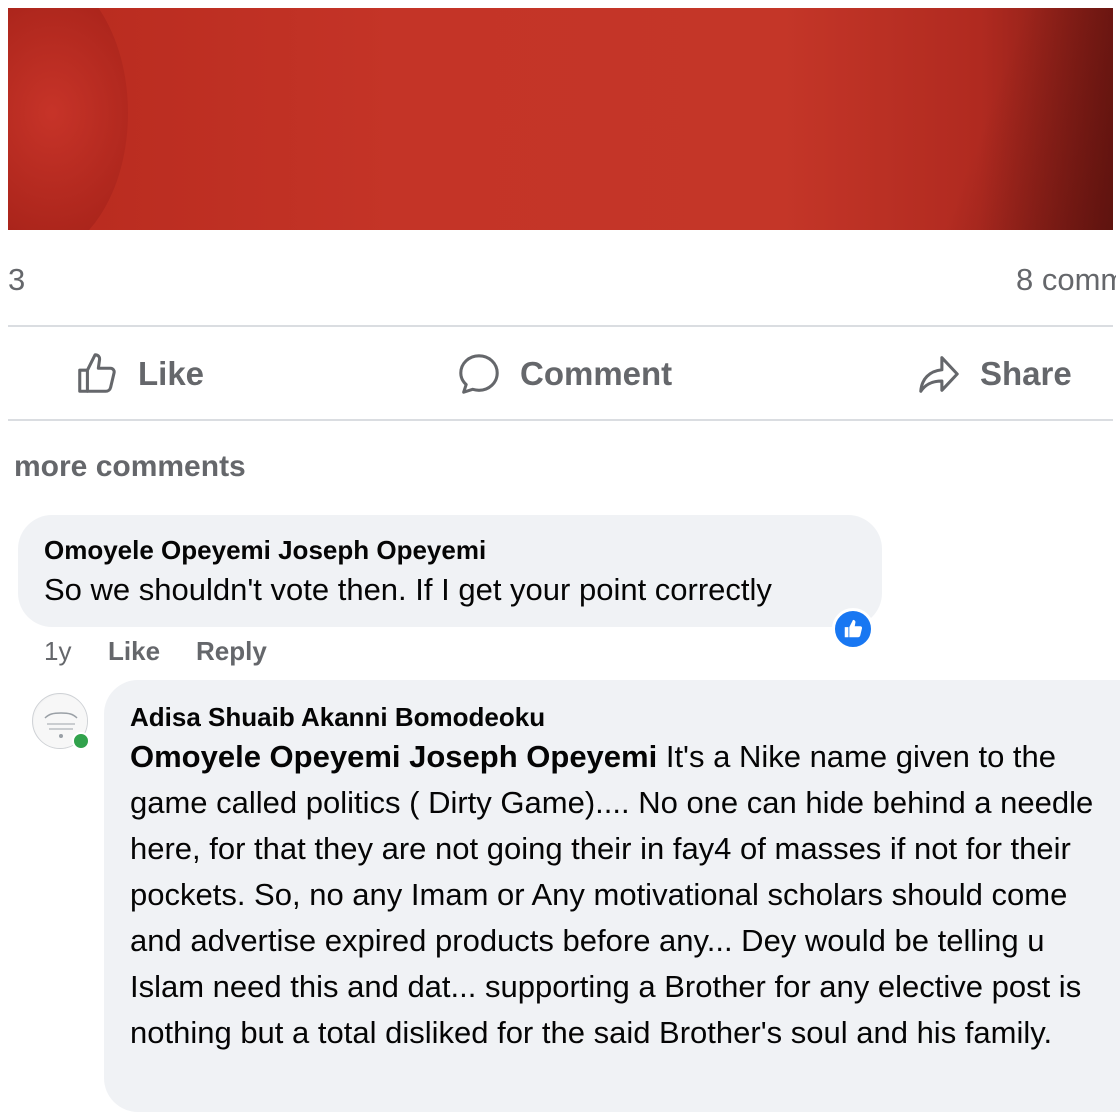 This screenshot has width=1120, height=1120. Describe the element at coordinates (479, 374) in the screenshot. I see `comment-bubble-icon` at that location.